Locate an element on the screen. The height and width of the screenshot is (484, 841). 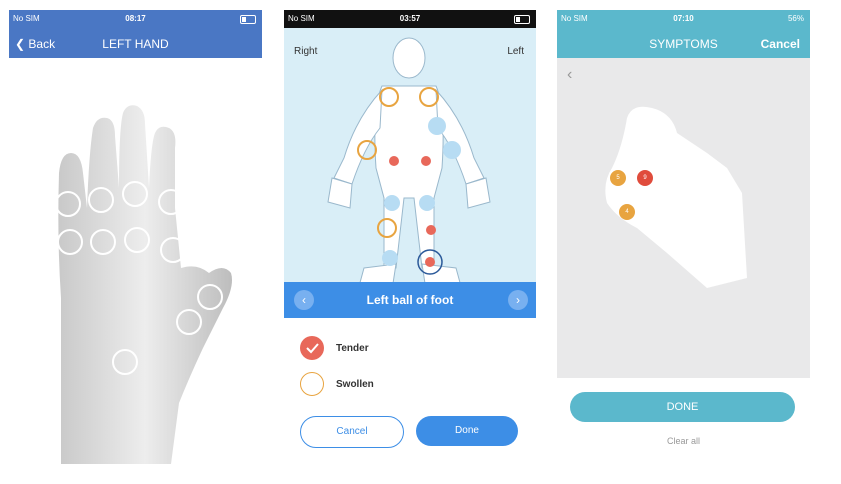
symptom-marker: 9 is located at coordinates (645, 178).